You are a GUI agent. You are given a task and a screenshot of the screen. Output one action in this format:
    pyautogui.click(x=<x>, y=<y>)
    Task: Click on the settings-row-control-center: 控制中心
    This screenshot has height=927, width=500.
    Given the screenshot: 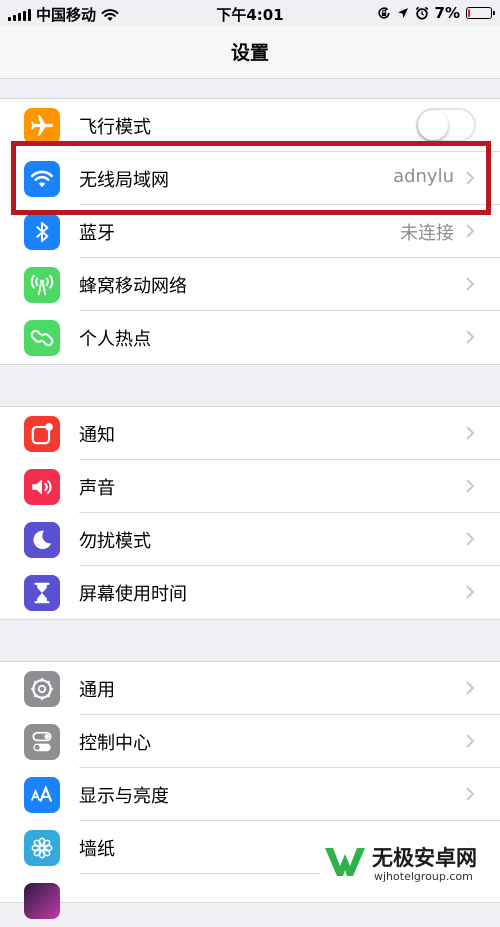 What is the action you would take?
    pyautogui.click(x=250, y=741)
    